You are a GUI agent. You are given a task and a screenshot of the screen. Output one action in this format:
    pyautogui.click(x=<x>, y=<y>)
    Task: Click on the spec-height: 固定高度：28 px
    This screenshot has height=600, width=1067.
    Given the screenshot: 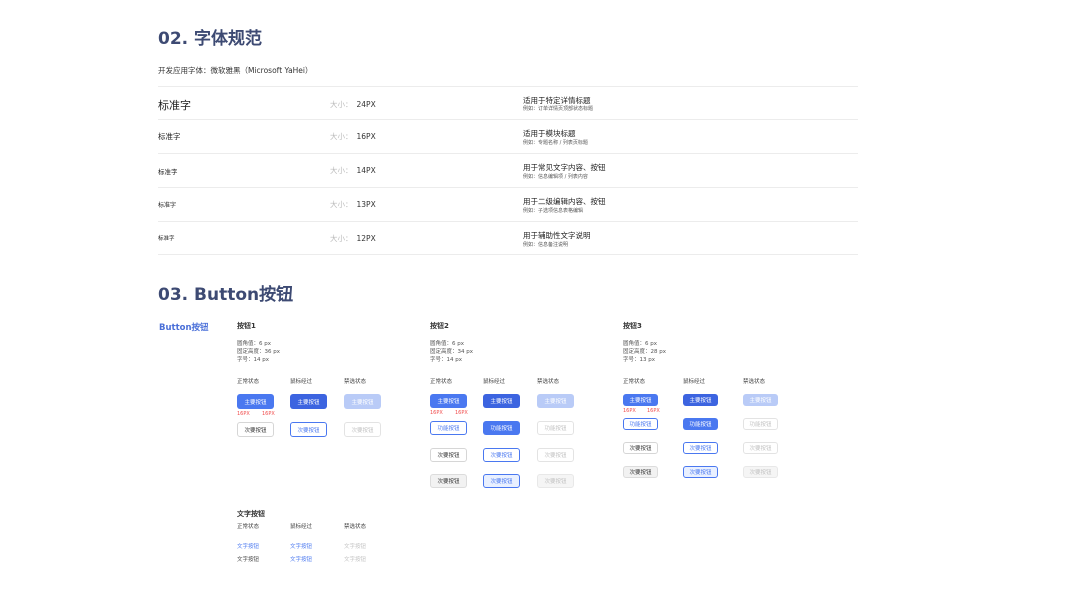 What is the action you would take?
    pyautogui.click(x=644, y=352)
    